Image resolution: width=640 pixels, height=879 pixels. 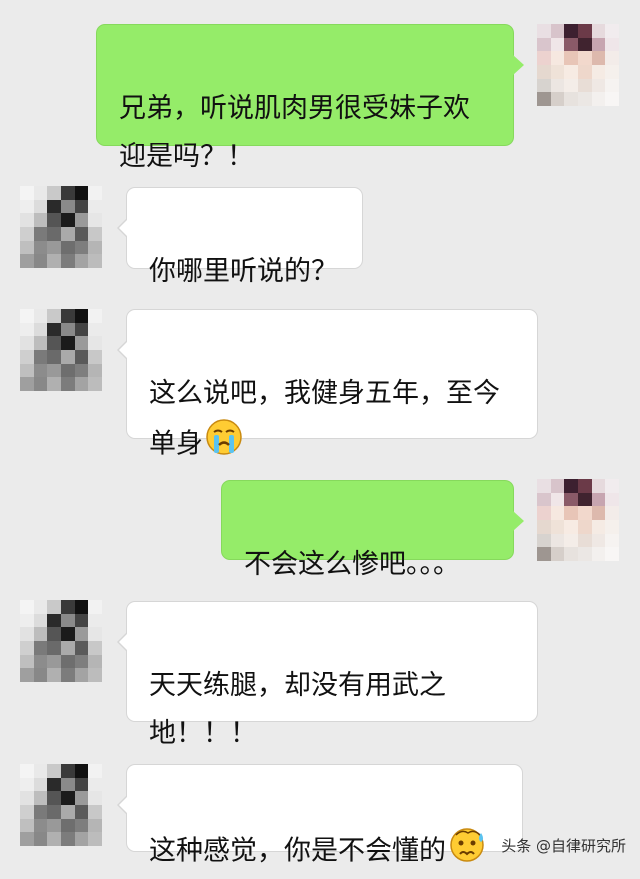 I want to click on message-bubble-received: 这么说吧，我健身五年，至今 单身, so click(x=327, y=384).